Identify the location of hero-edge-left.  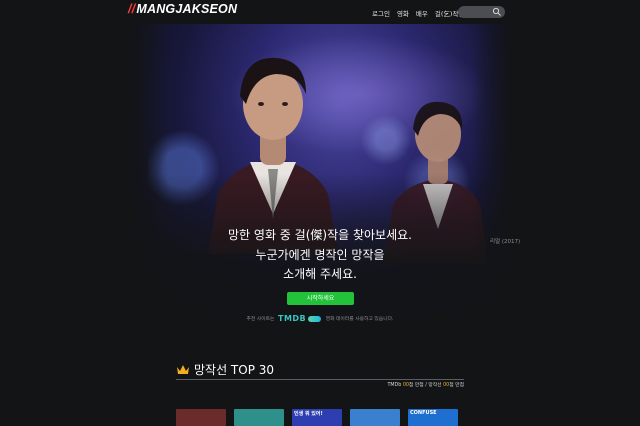
(148, 179).